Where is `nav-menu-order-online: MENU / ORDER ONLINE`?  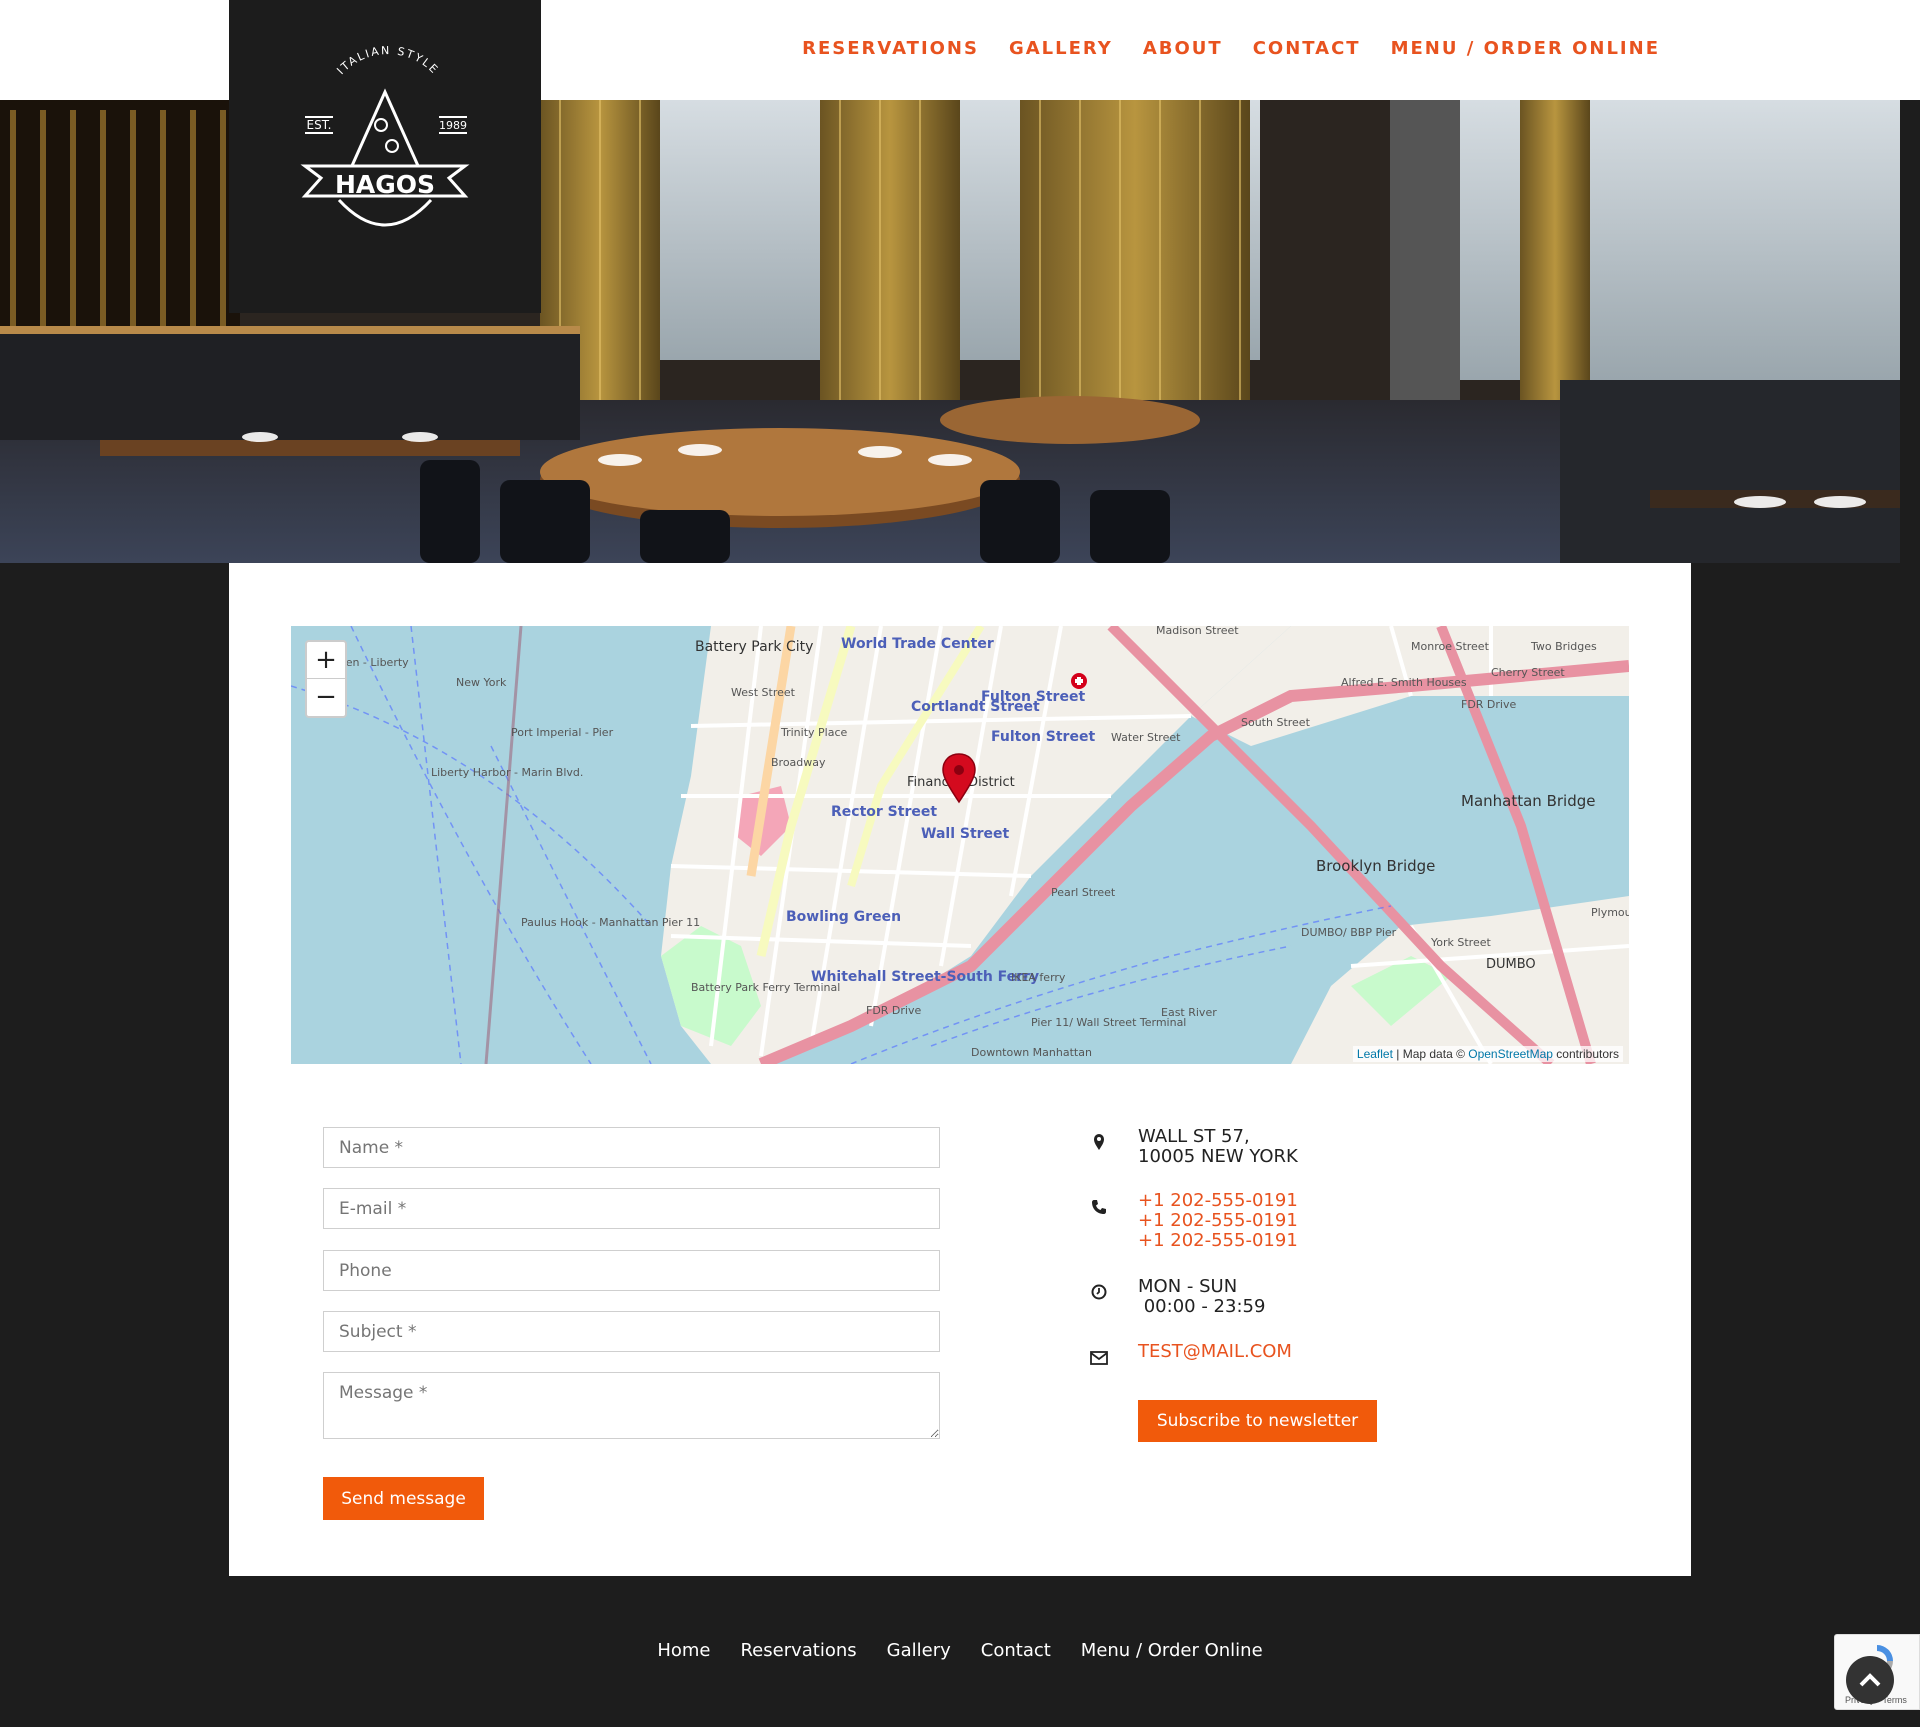
nav-menu-order-online: MENU / ORDER ONLINE is located at coordinates (1525, 48).